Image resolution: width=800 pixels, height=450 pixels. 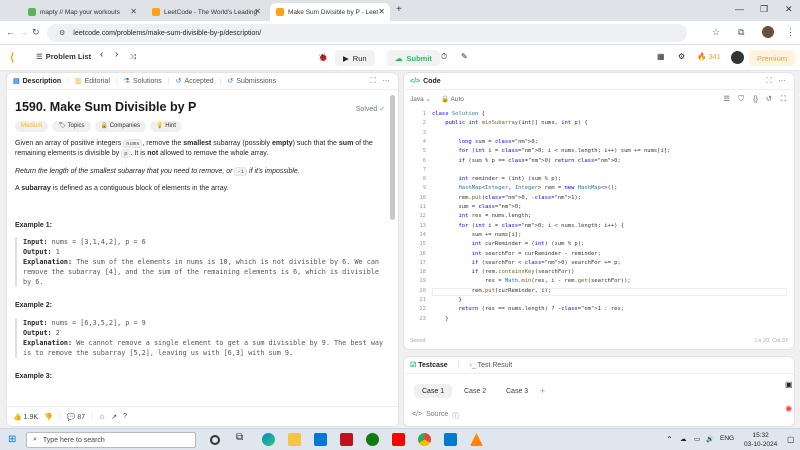 What do you see at coordinates (475, 391) in the screenshot?
I see `case-2-tab: Case 2` at bounding box center [475, 391].